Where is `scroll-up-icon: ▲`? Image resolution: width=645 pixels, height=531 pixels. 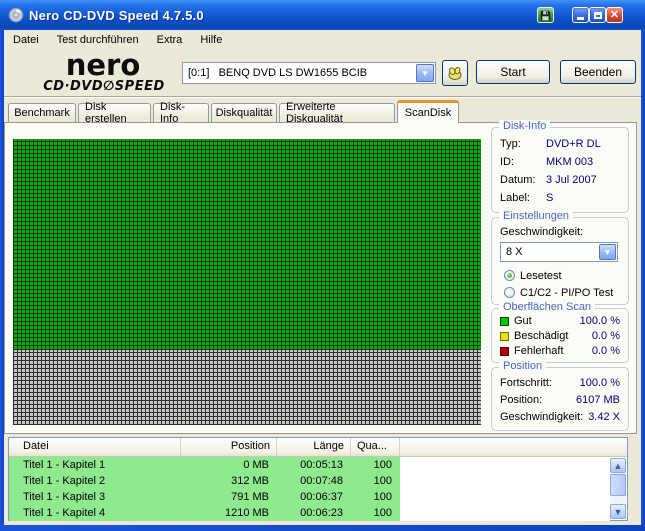
scroll-up-icon: ▲ is located at coordinates (618, 465).